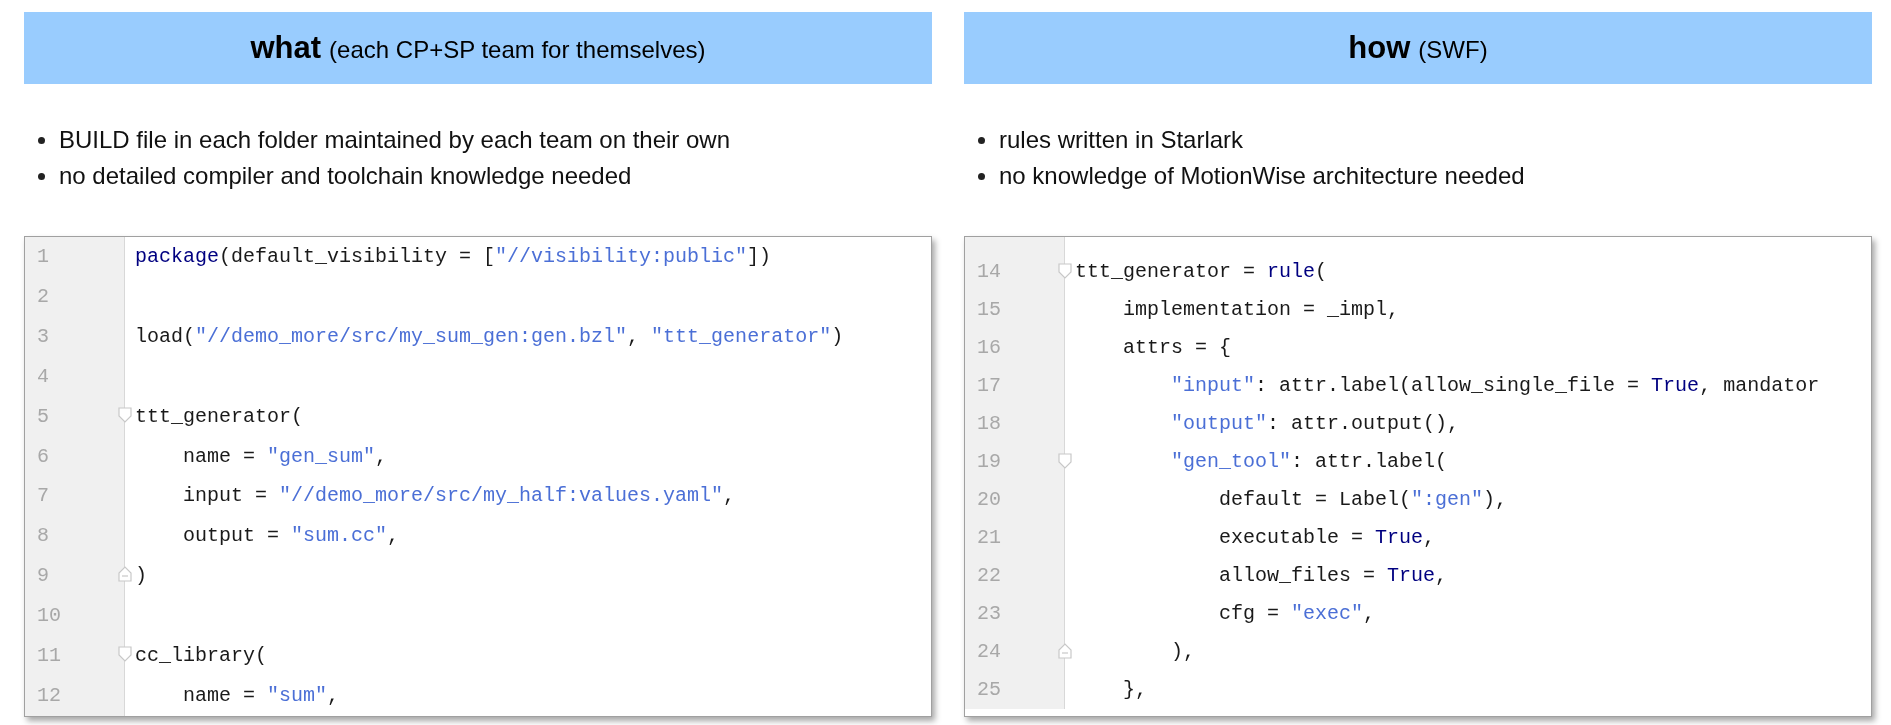 This screenshot has height=725, width=1891. What do you see at coordinates (286, 47) in the screenshot?
I see `header-title: what` at bounding box center [286, 47].